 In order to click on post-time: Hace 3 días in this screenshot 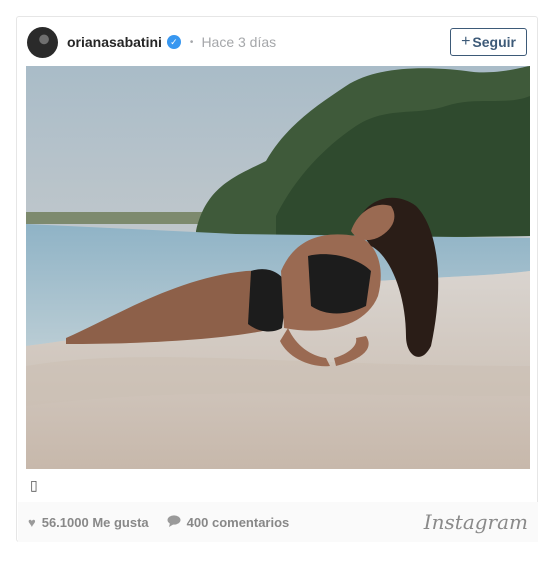, I will do `click(238, 42)`.